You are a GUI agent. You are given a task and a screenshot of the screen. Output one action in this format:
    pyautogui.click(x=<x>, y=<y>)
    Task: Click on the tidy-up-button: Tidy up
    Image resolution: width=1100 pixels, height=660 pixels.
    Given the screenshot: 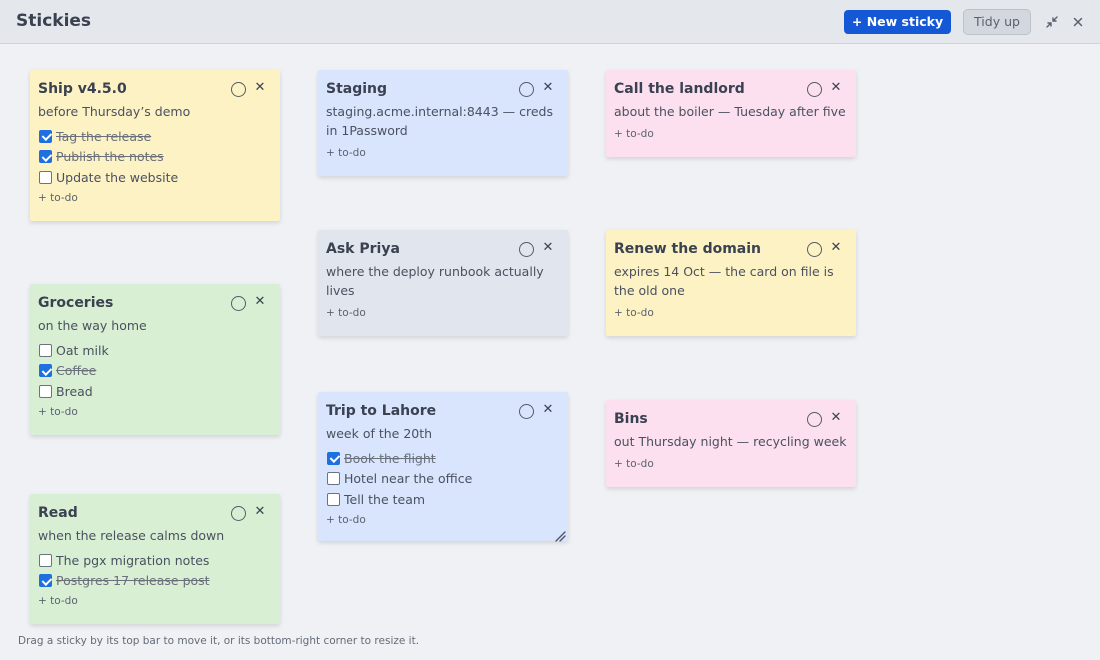 What is the action you would take?
    pyautogui.click(x=997, y=22)
    